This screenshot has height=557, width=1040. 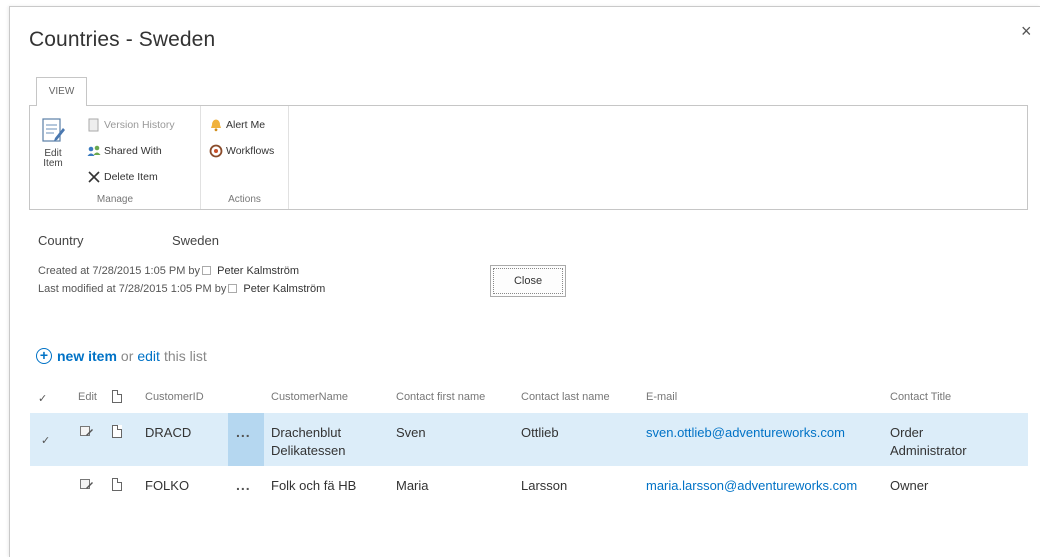 I want to click on cell-customername: Folk och fä HB, so click(x=313, y=486).